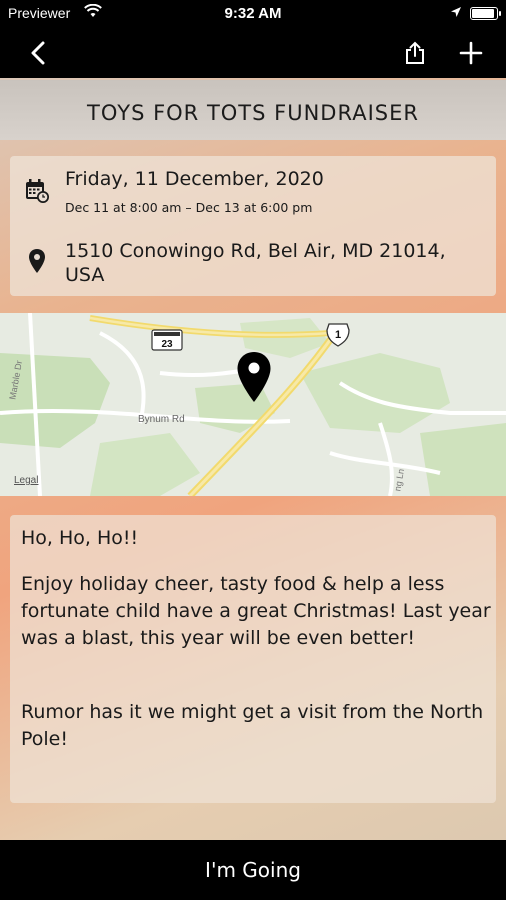  What do you see at coordinates (26, 480) in the screenshot?
I see `map-legal-link: Legal` at bounding box center [26, 480].